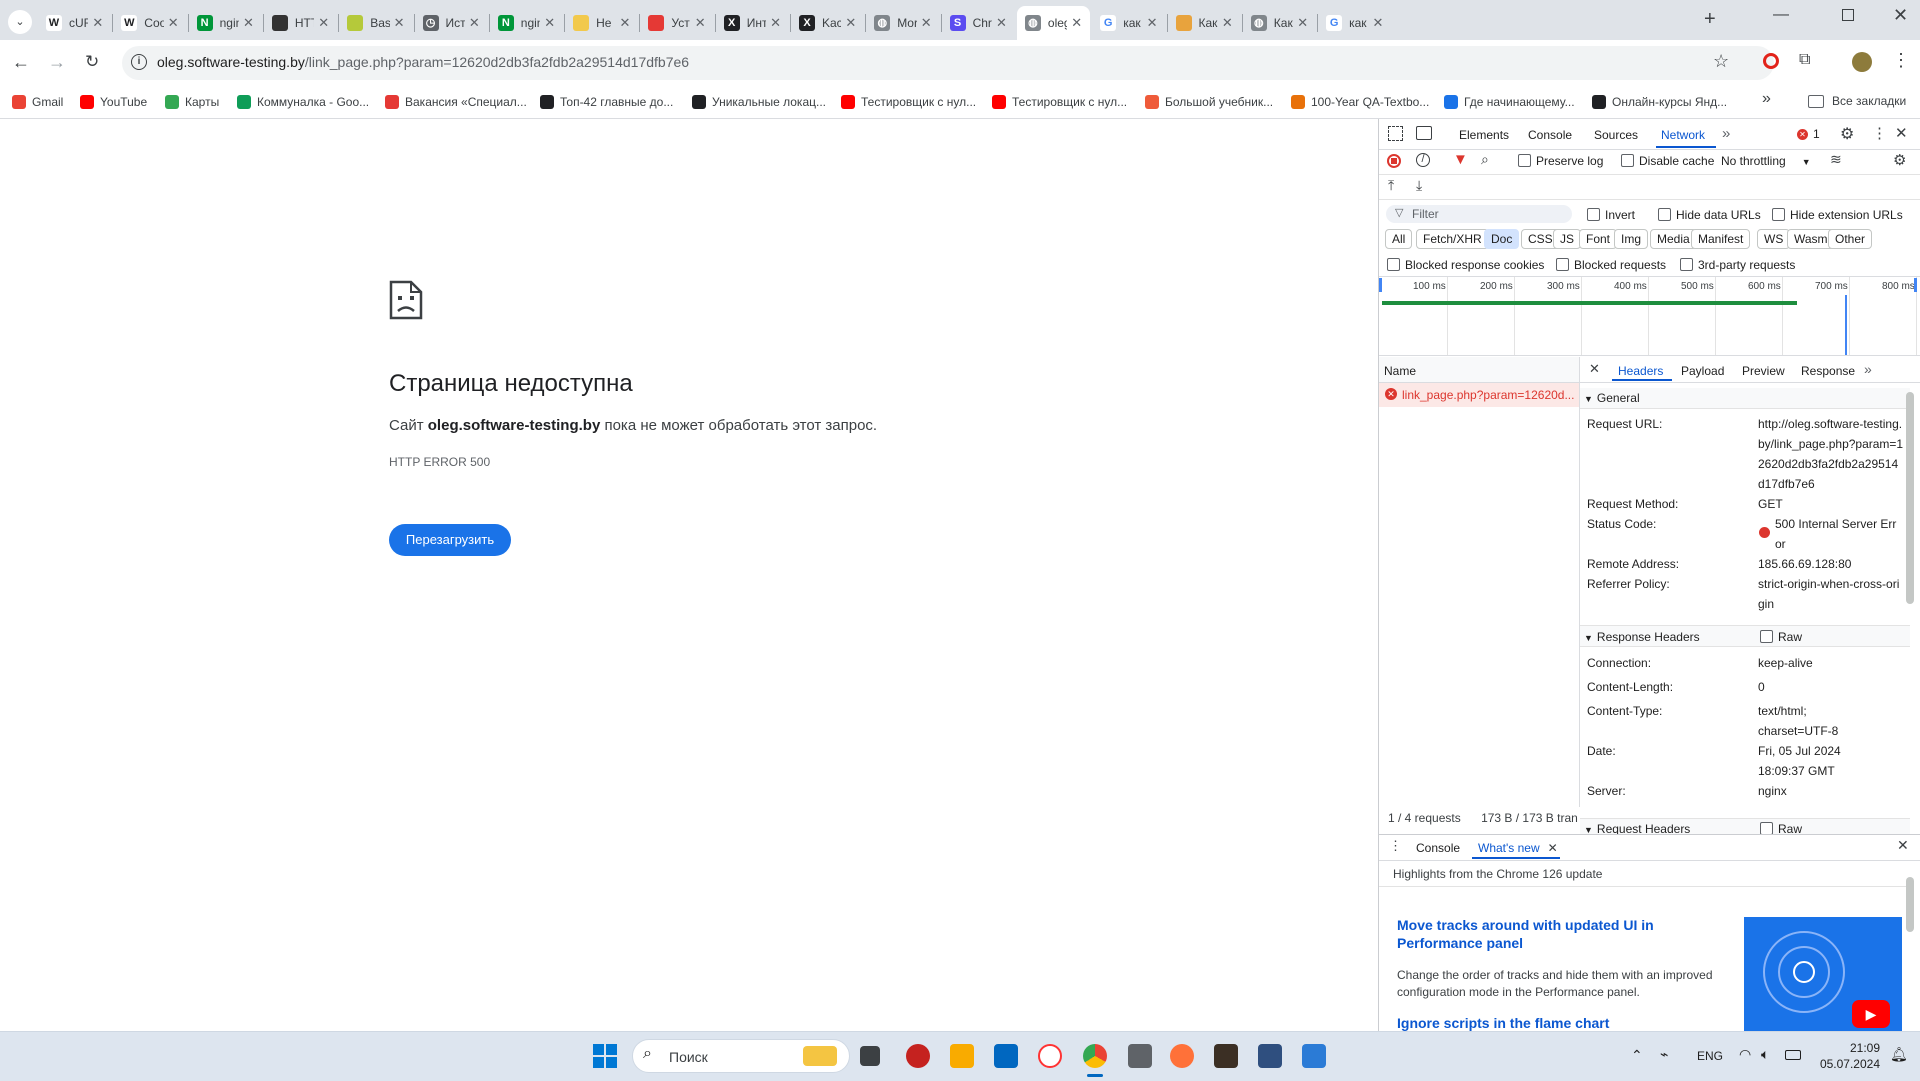 This screenshot has width=1920, height=1081. What do you see at coordinates (1871, 1014) in the screenshot?
I see `youtube-play-icon: ▶` at bounding box center [1871, 1014].